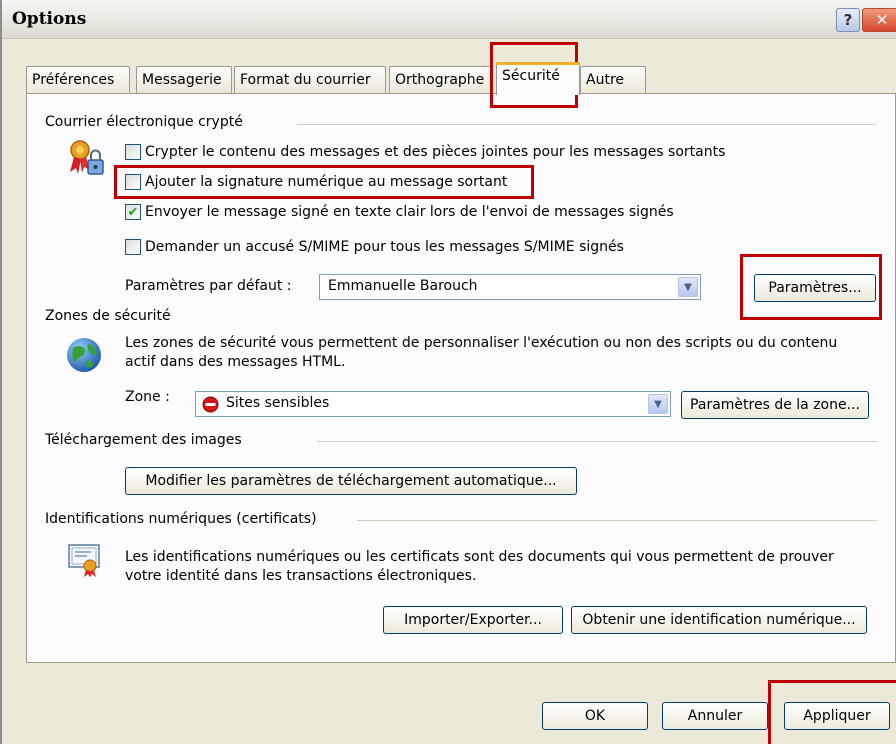 Image resolution: width=896 pixels, height=744 pixels. What do you see at coordinates (147, 397) in the screenshot?
I see `zone-label: Zone :` at bounding box center [147, 397].